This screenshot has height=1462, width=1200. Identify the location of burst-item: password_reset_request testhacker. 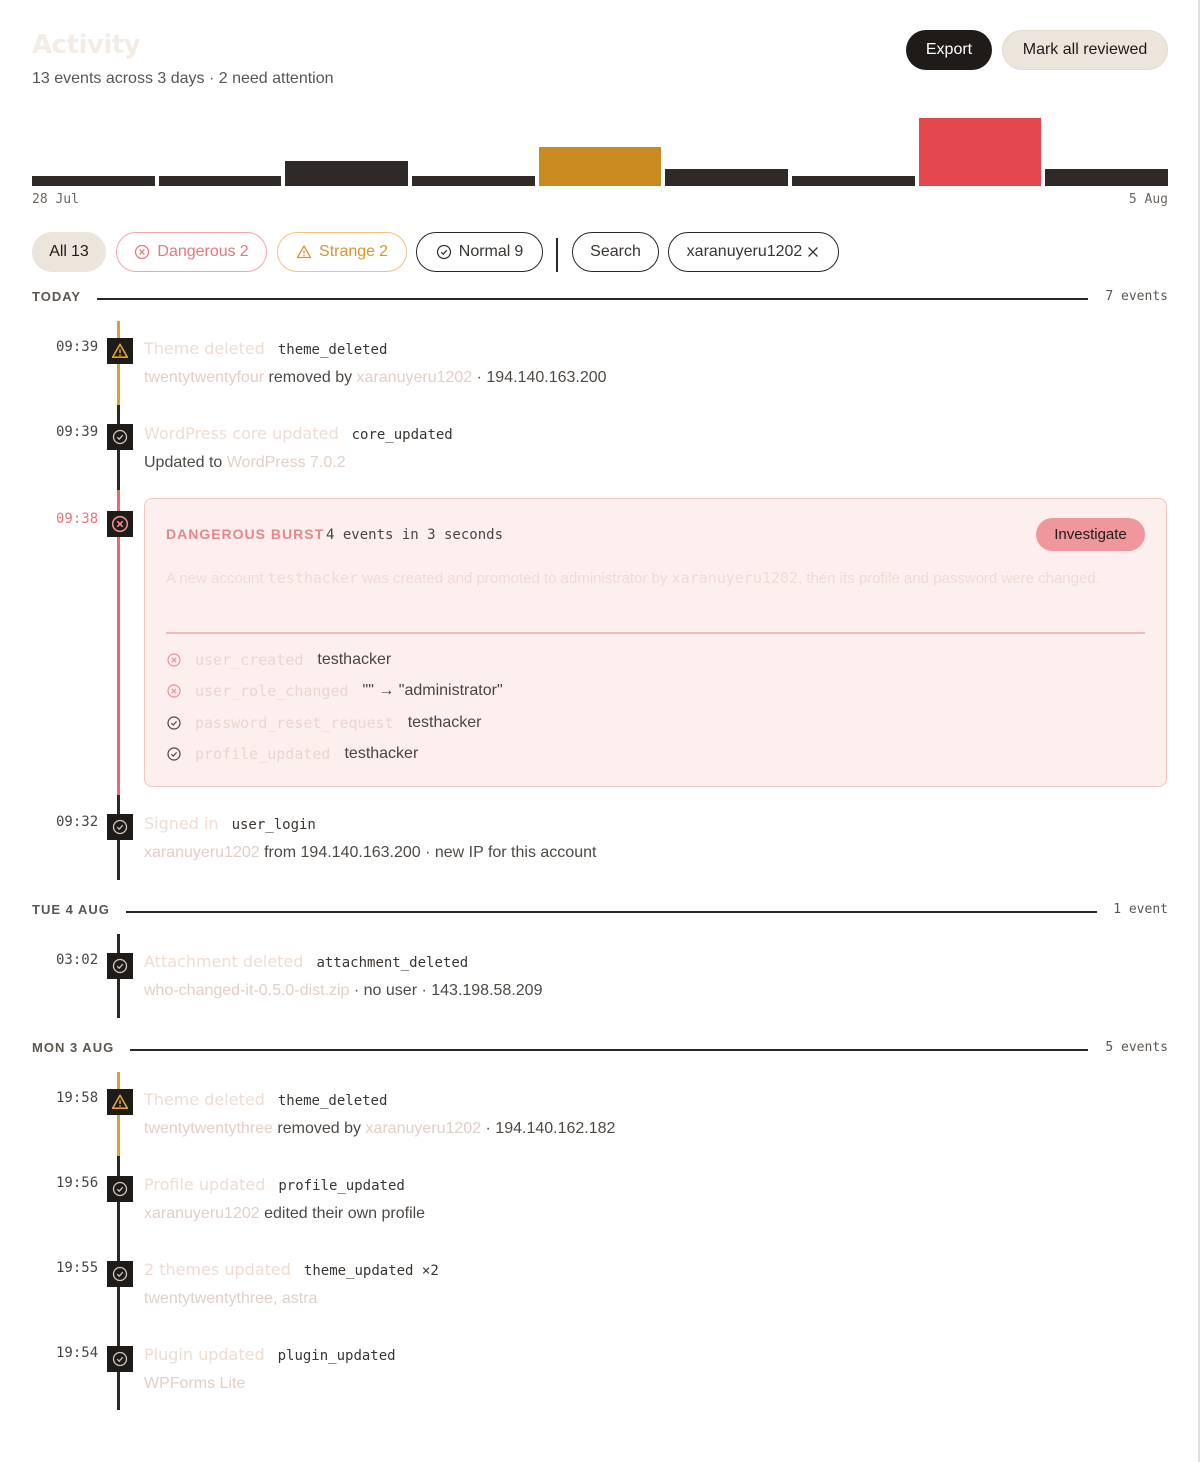
(324, 723).